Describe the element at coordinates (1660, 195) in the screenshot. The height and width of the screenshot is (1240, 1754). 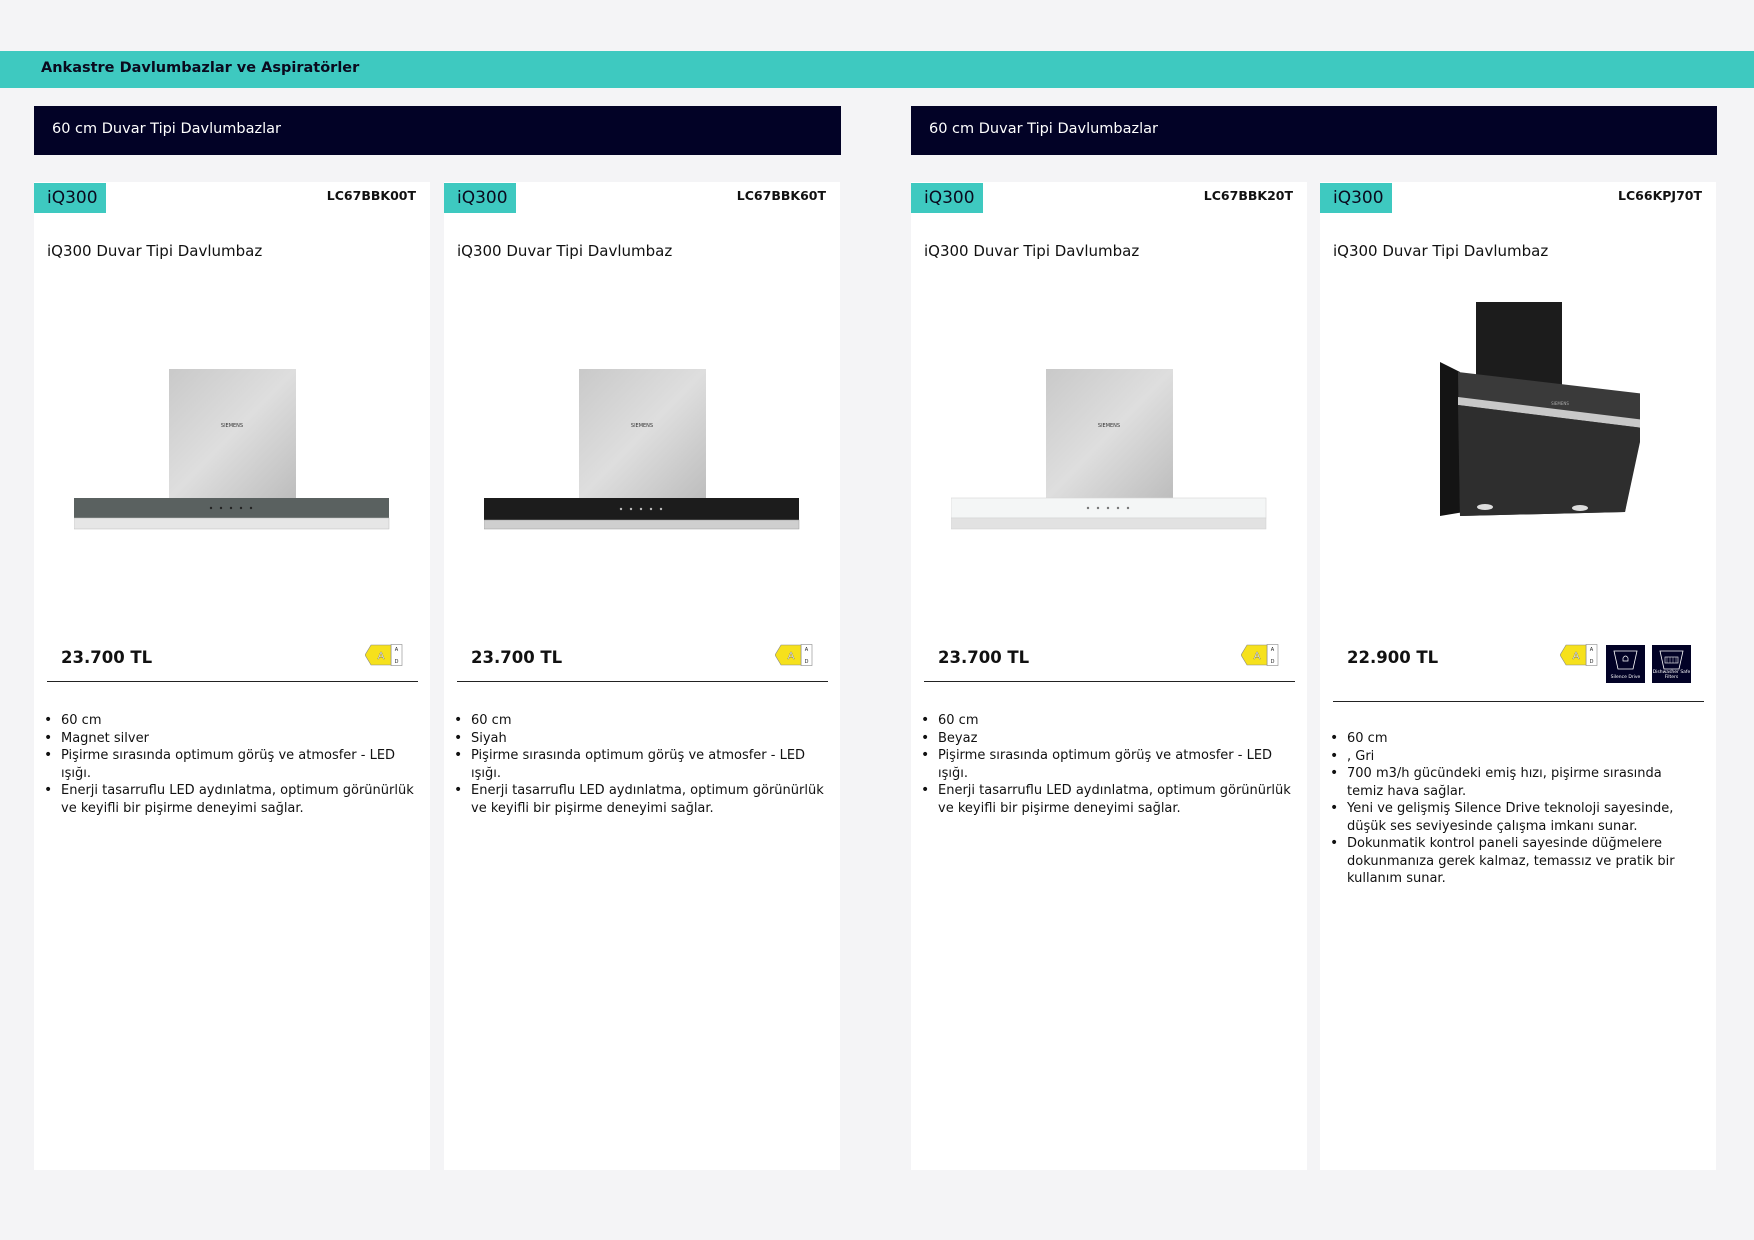
I see `model-number: LC66KPJ70T` at that location.